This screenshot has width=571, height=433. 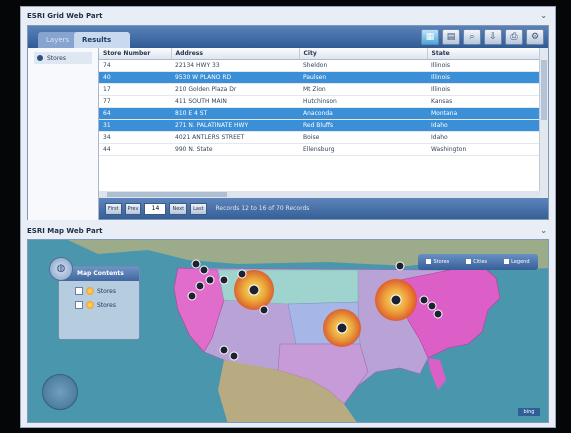 I want to click on layer-item-stores: Stores, so click(x=63, y=58).